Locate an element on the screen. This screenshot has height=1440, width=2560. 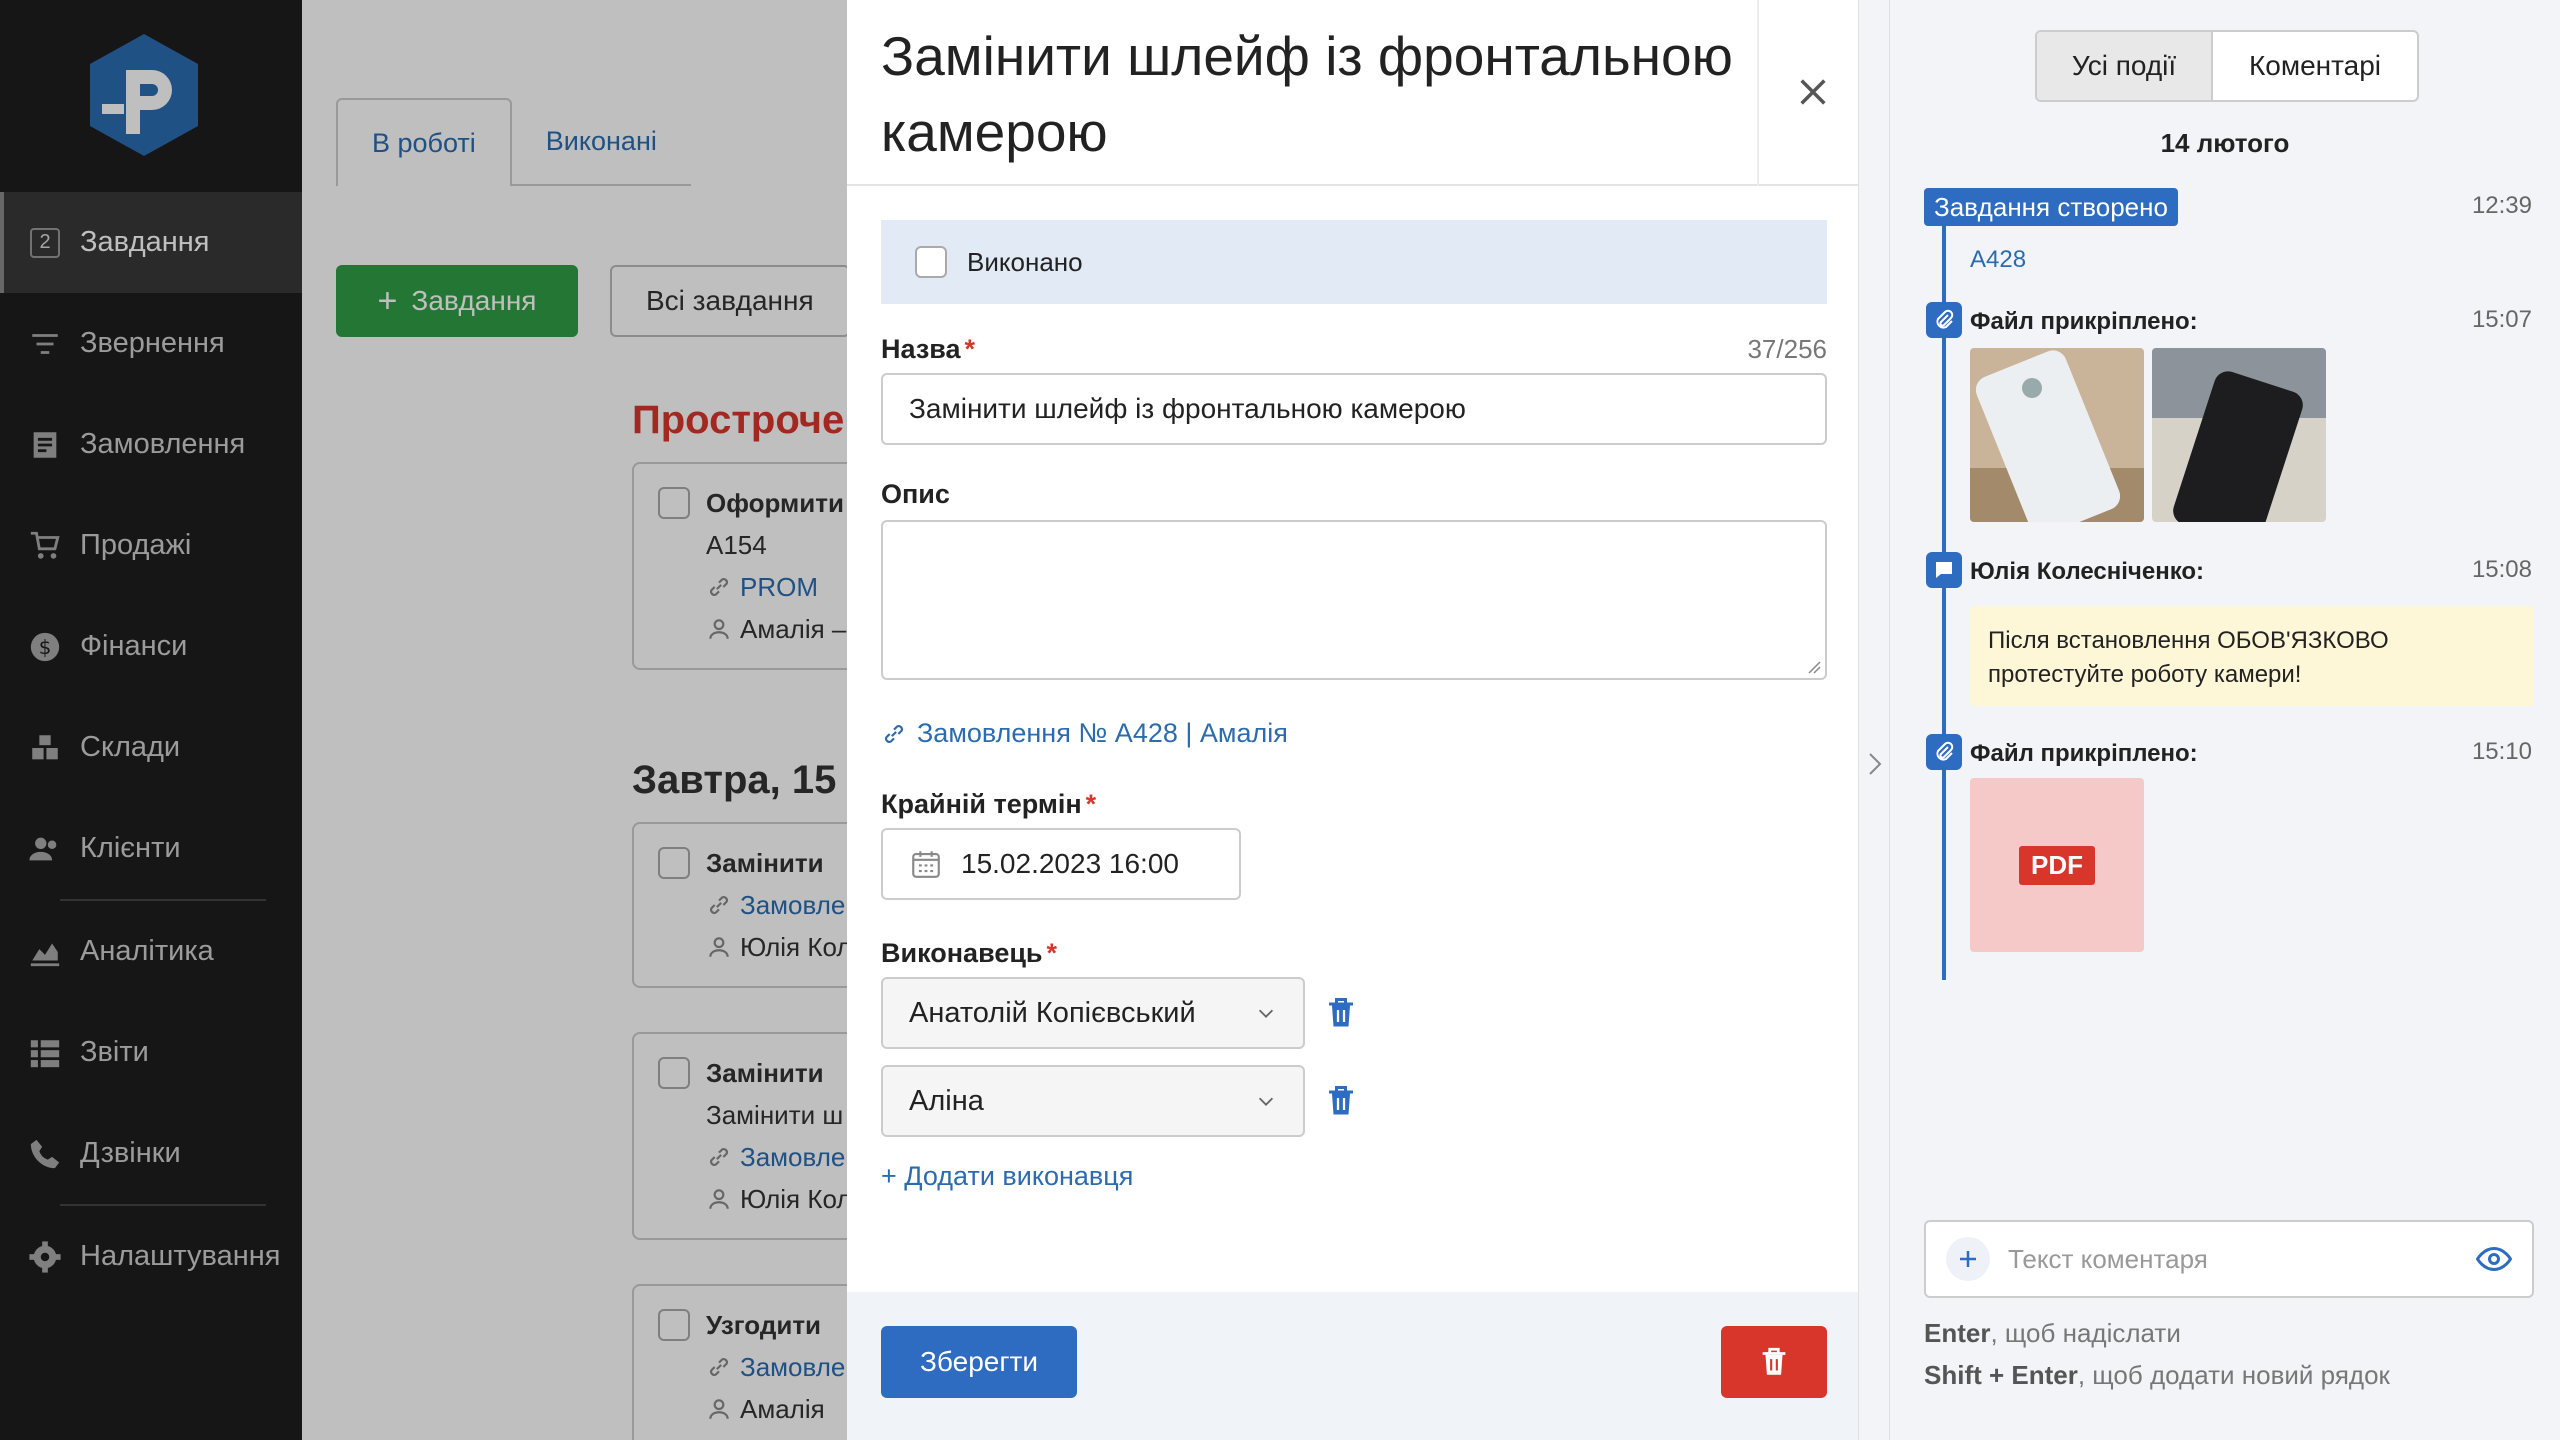
event-order-link: A428 is located at coordinates (1998, 260).